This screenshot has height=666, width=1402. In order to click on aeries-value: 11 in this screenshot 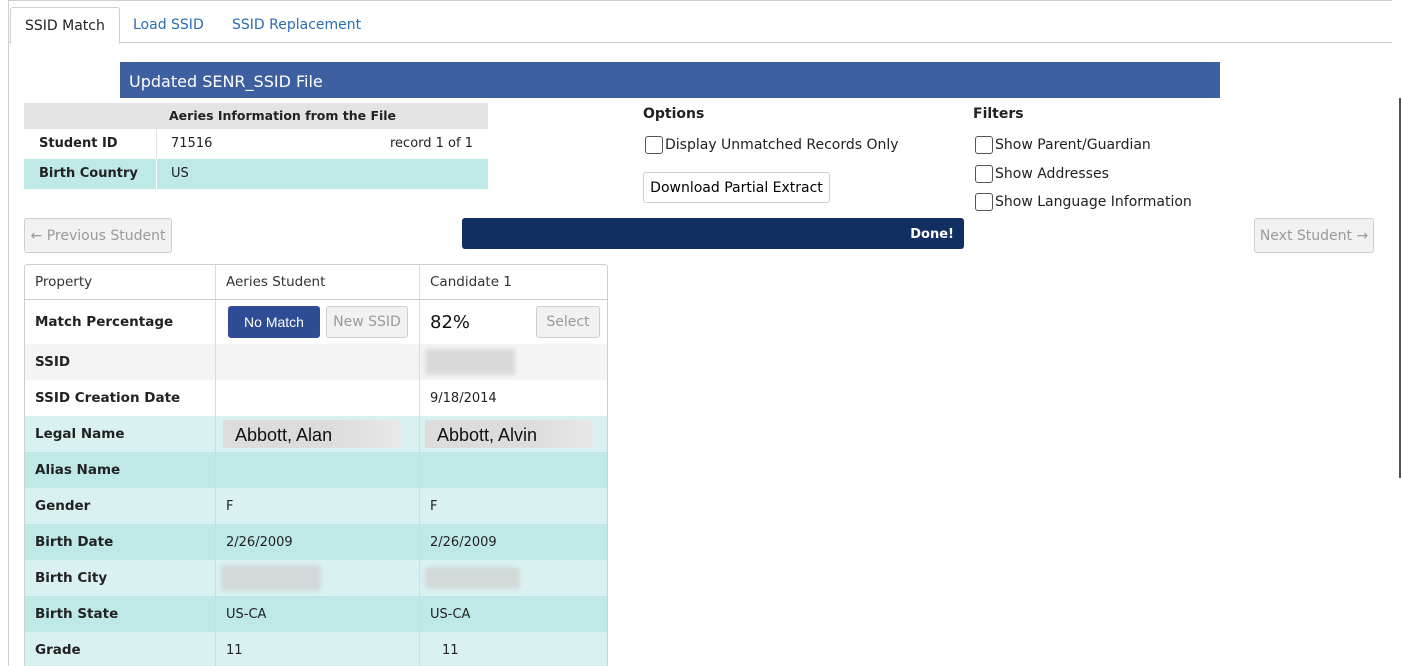, I will do `click(317, 649)`.